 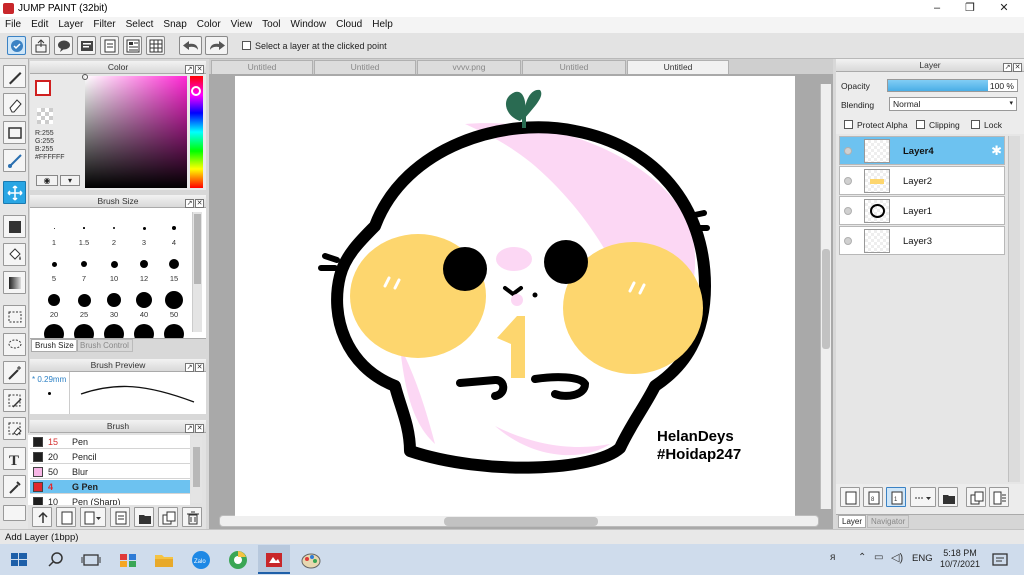 What do you see at coordinates (14, 513) in the screenshot?
I see `more-tools-icon` at bounding box center [14, 513].